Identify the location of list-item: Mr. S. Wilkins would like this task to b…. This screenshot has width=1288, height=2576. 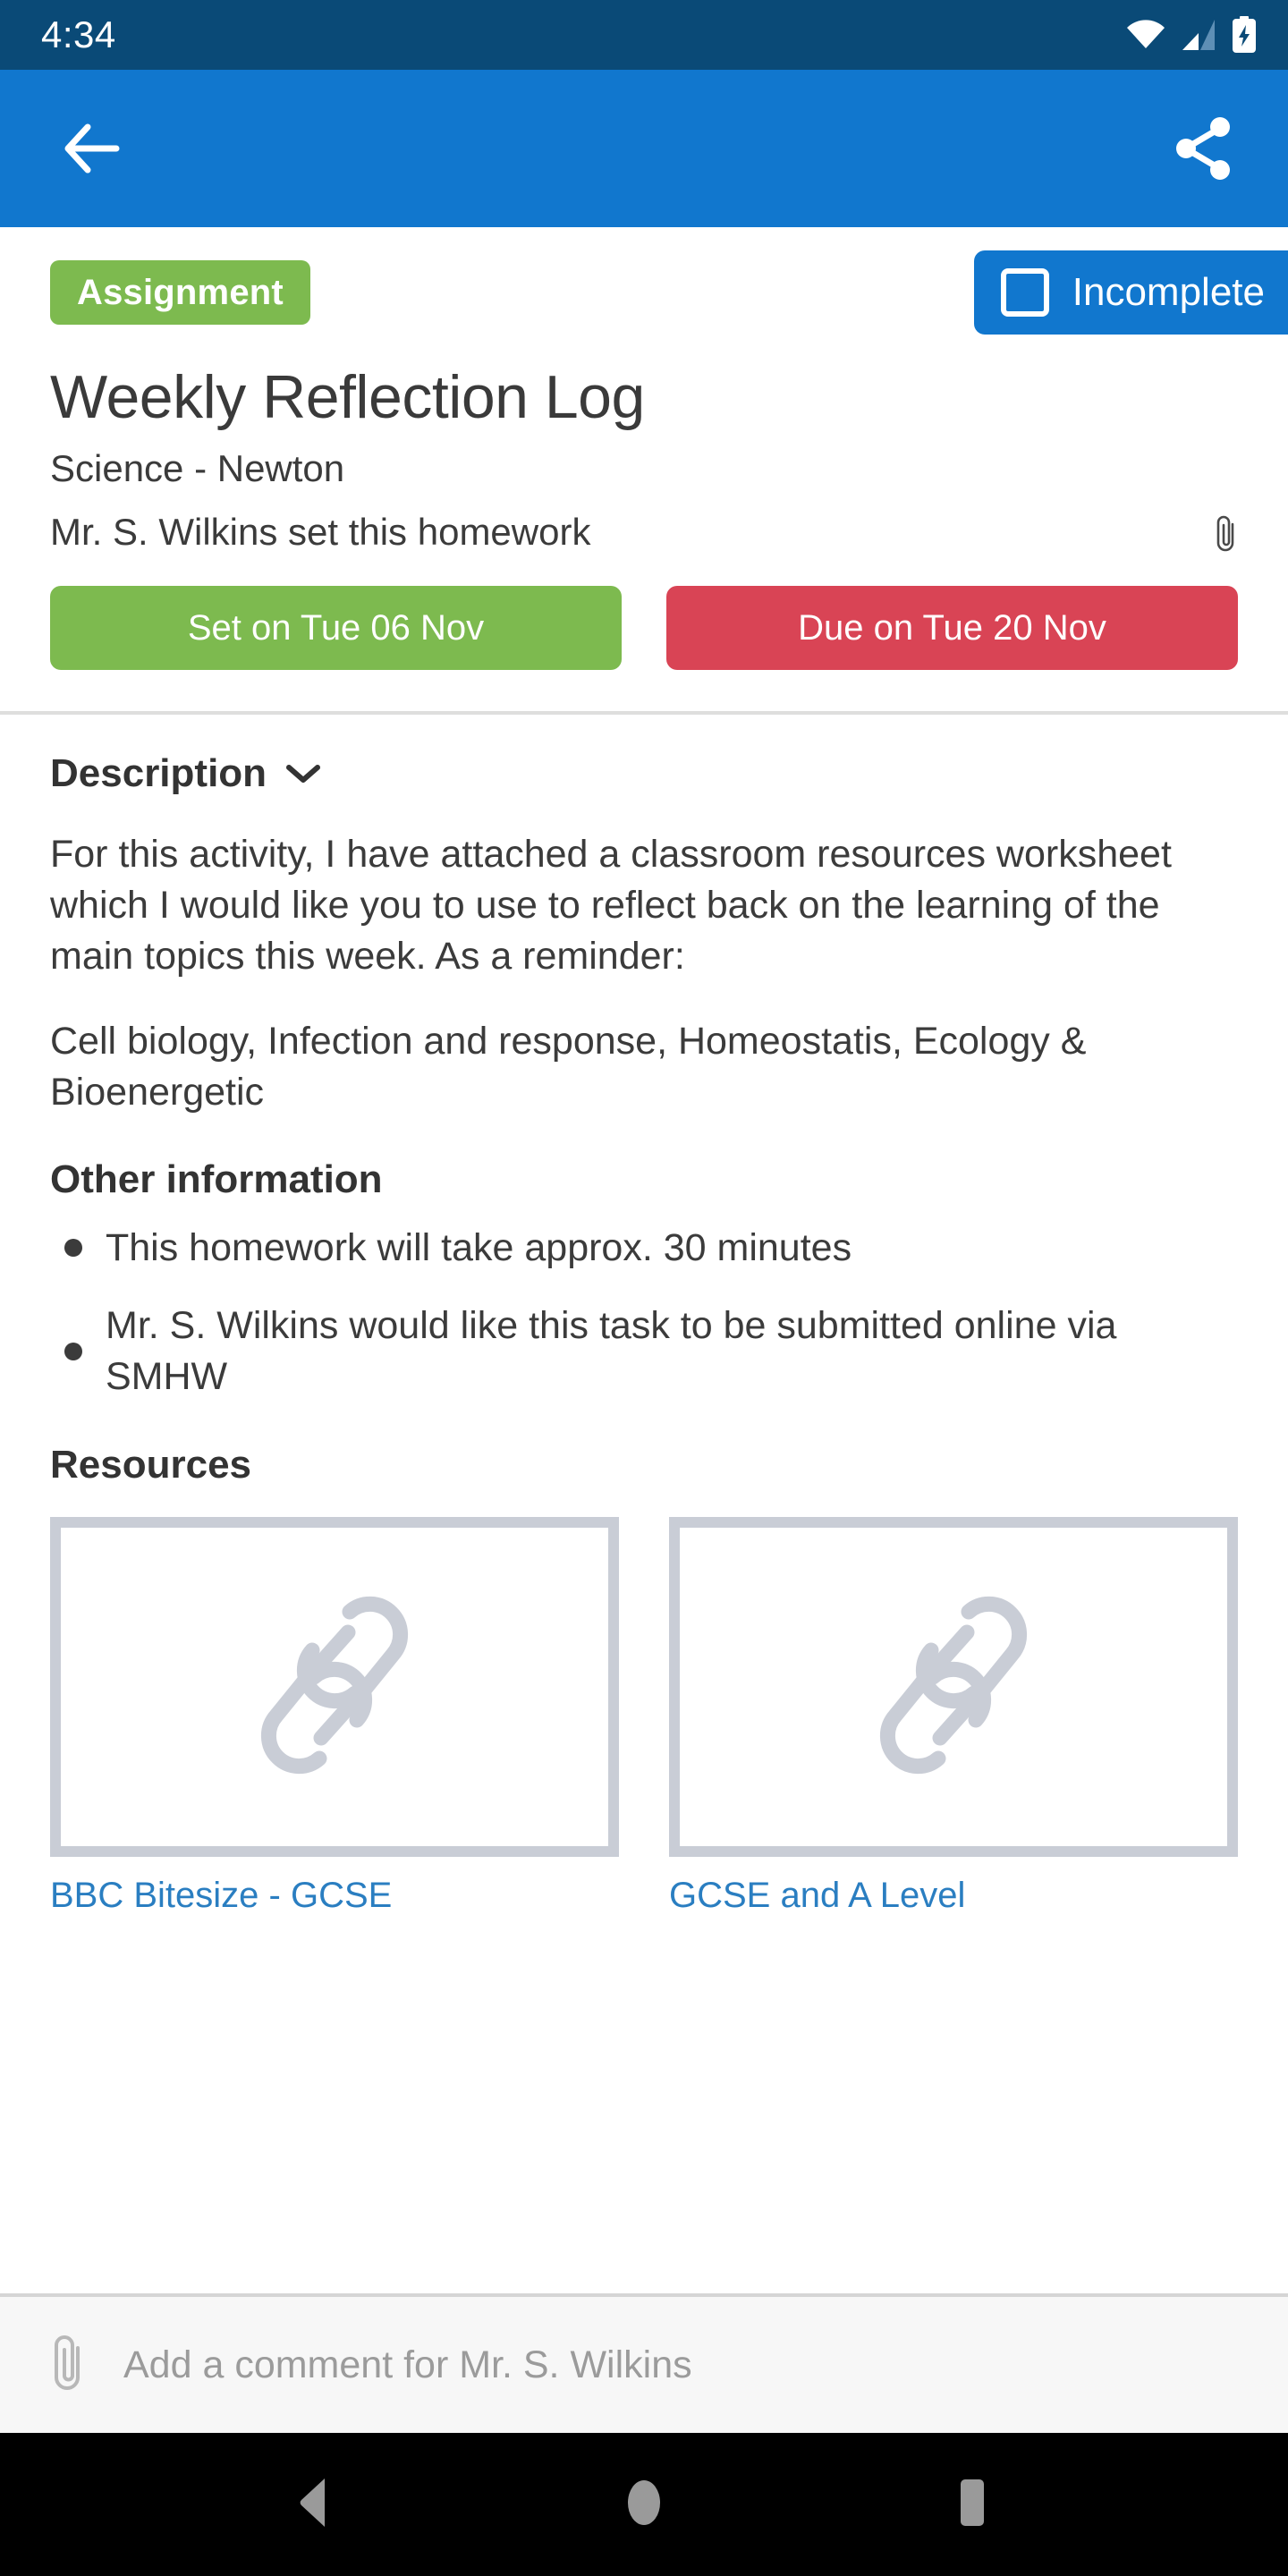
(644, 1351).